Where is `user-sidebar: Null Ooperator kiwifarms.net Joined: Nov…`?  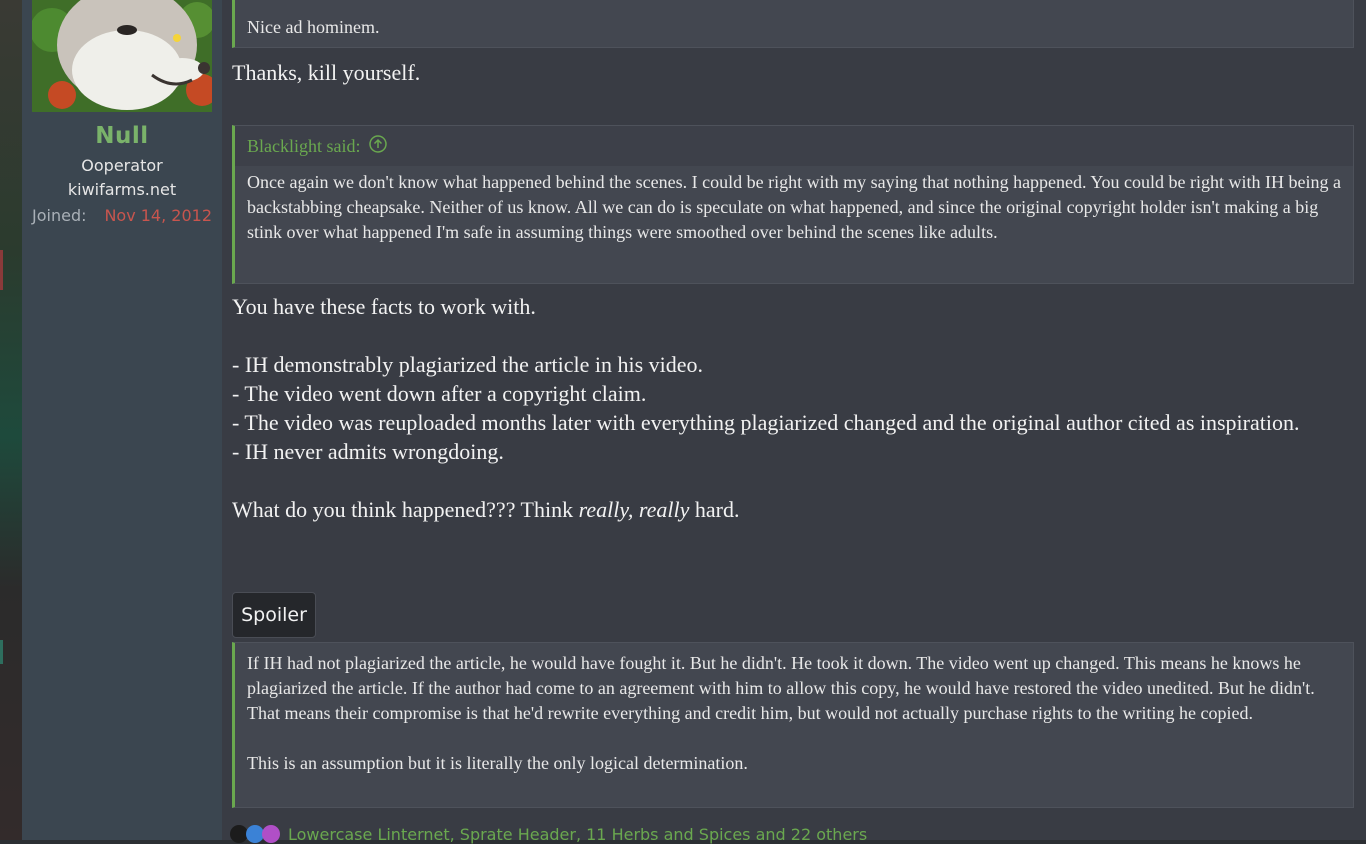
user-sidebar: Null Ooperator kiwifarms.net Joined: Nov… is located at coordinates (122, 420).